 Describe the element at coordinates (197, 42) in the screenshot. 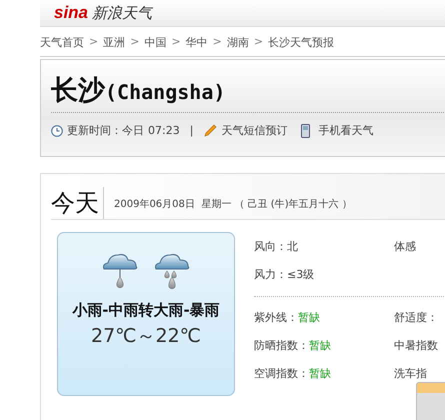

I see `breadcrumb-link: 华中` at that location.